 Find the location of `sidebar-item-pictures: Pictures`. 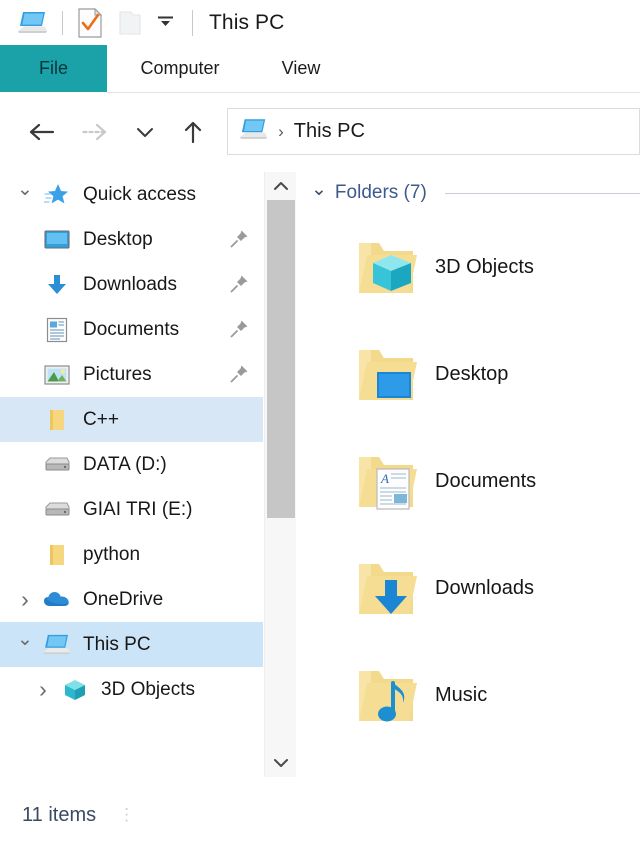

sidebar-item-pictures: Pictures is located at coordinates (131, 374).